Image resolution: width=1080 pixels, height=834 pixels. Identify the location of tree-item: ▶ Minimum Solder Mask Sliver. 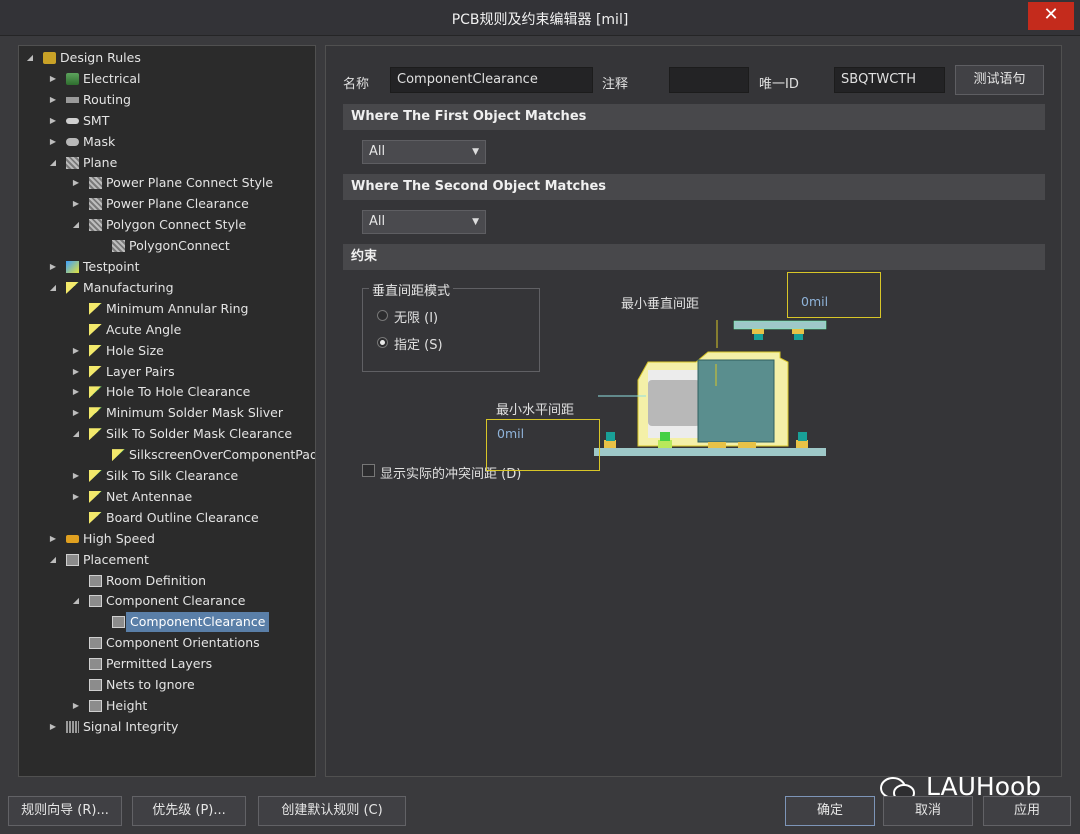
(167, 413).